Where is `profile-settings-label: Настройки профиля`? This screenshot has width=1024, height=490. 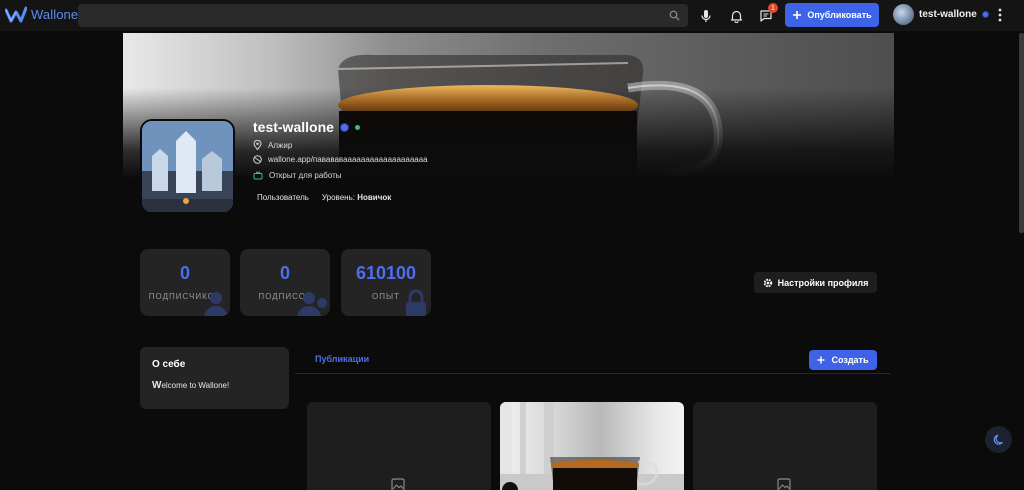 profile-settings-label: Настройки профиля is located at coordinates (823, 282).